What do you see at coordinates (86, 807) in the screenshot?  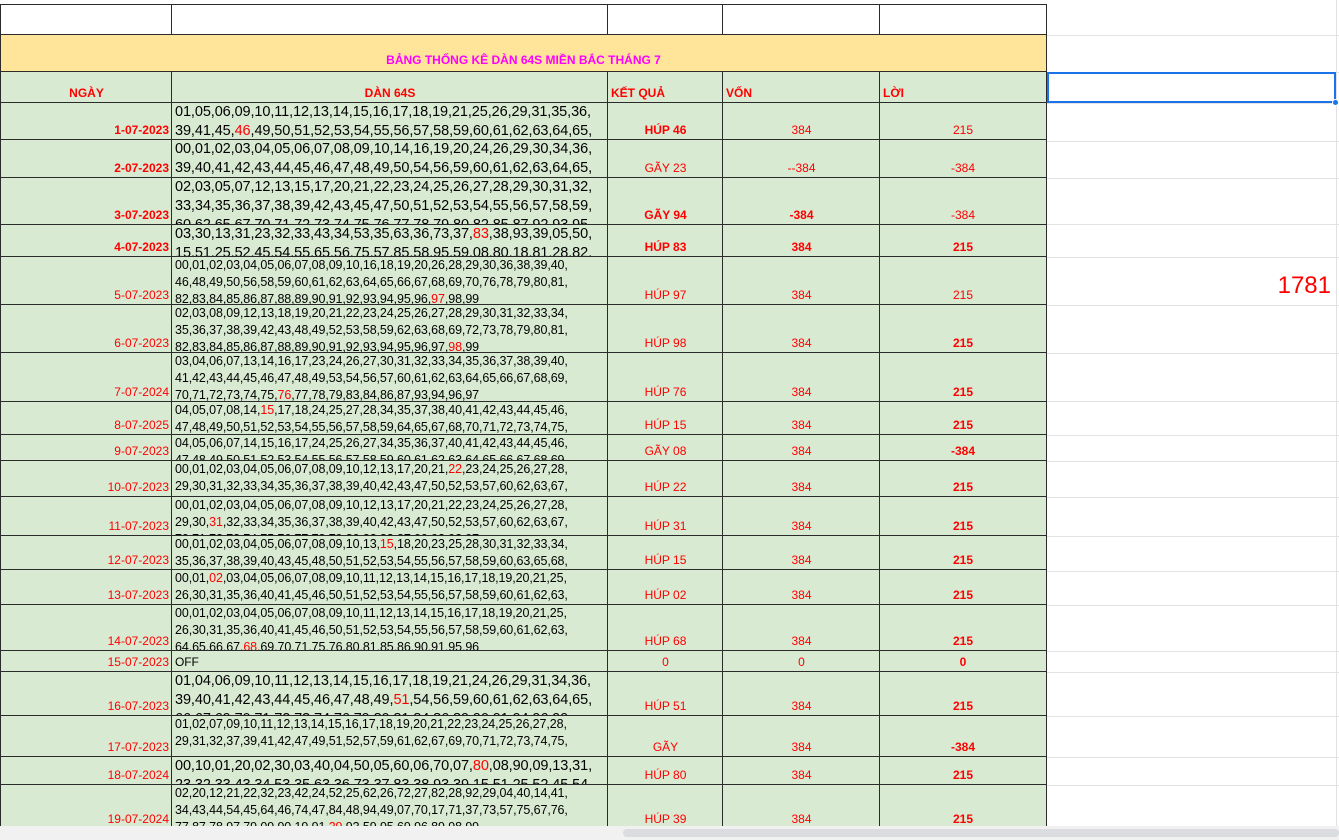 I see `date-cell: 19-07-2024` at bounding box center [86, 807].